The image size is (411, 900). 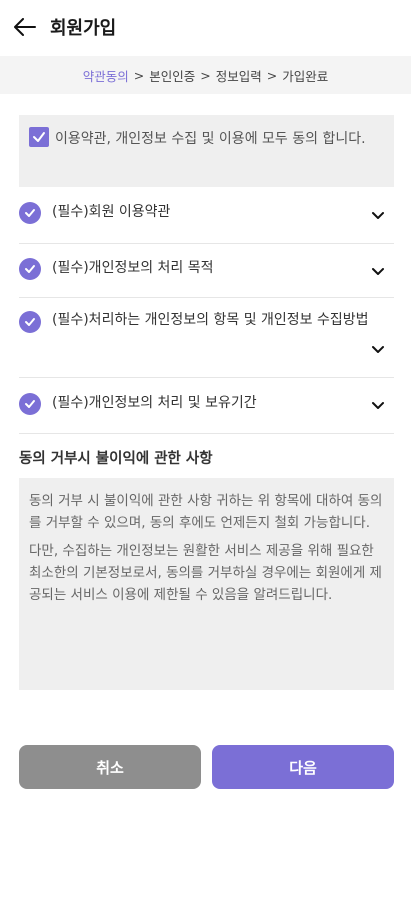 What do you see at coordinates (154, 403) in the screenshot?
I see `term-label: (필수)개인정보의 처리 및 보유기간` at bounding box center [154, 403].